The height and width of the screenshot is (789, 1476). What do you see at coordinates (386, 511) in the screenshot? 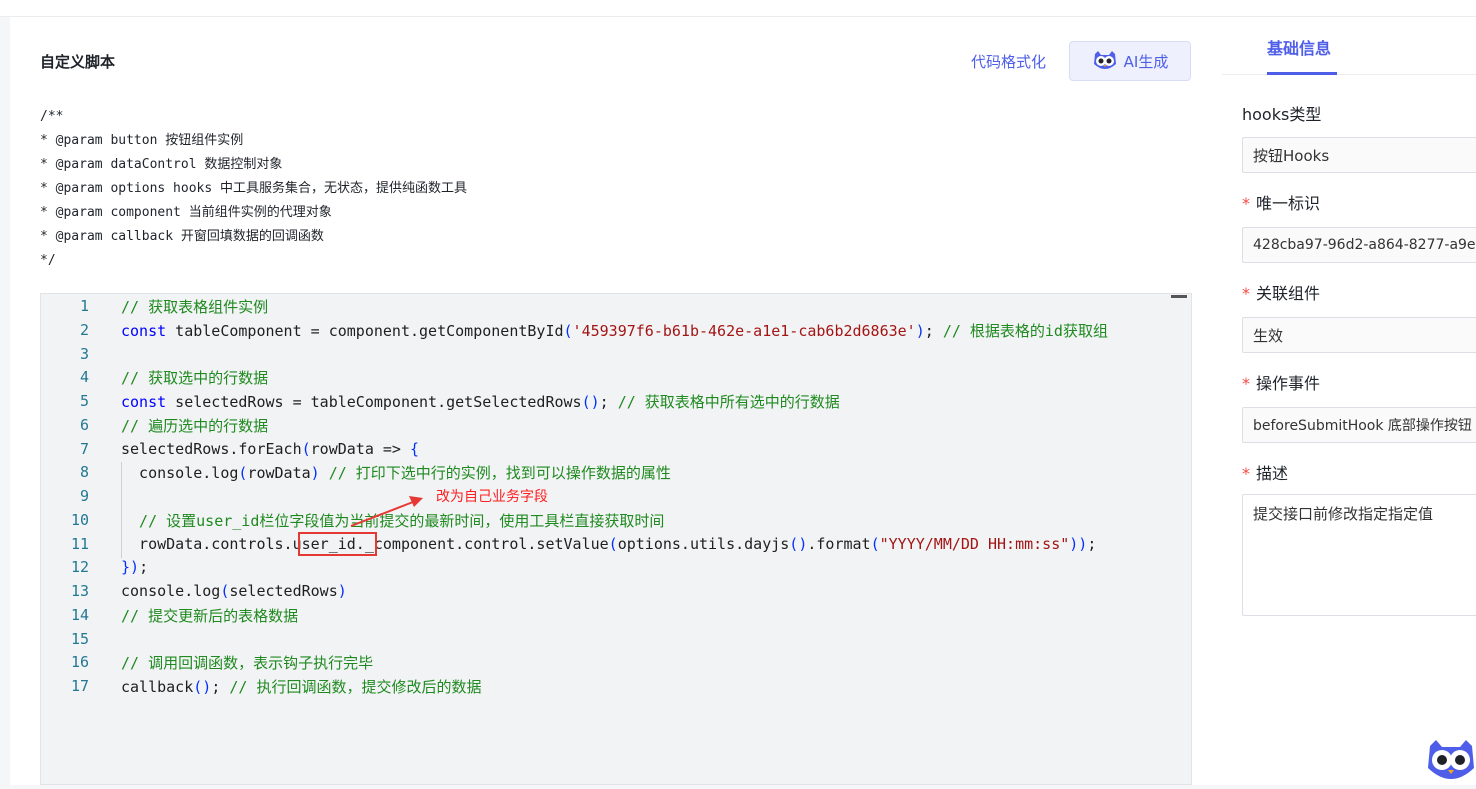
I see `annotation-arrow` at bounding box center [386, 511].